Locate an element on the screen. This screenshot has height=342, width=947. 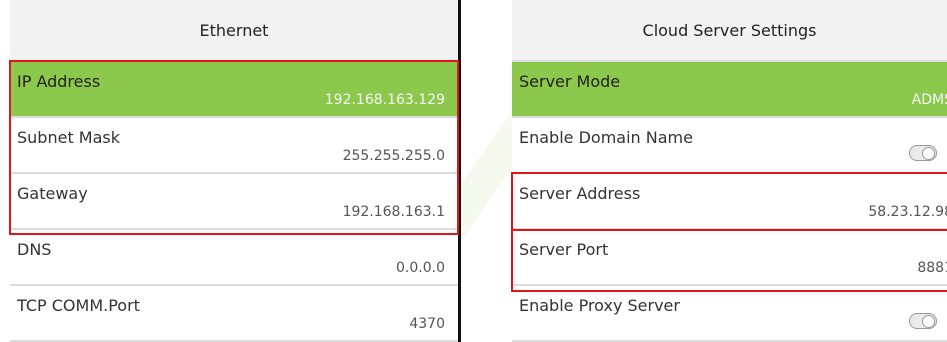
ethernet-item-dns: DNS 0.0.0.0 is located at coordinates (234, 258).